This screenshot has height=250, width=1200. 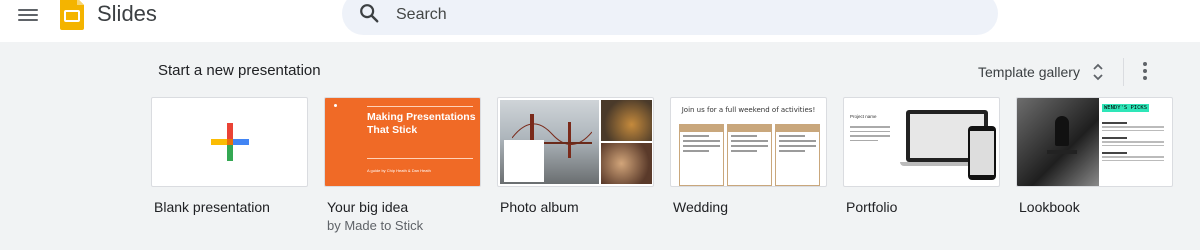 What do you see at coordinates (676, 15) in the screenshot?
I see `search-input` at bounding box center [676, 15].